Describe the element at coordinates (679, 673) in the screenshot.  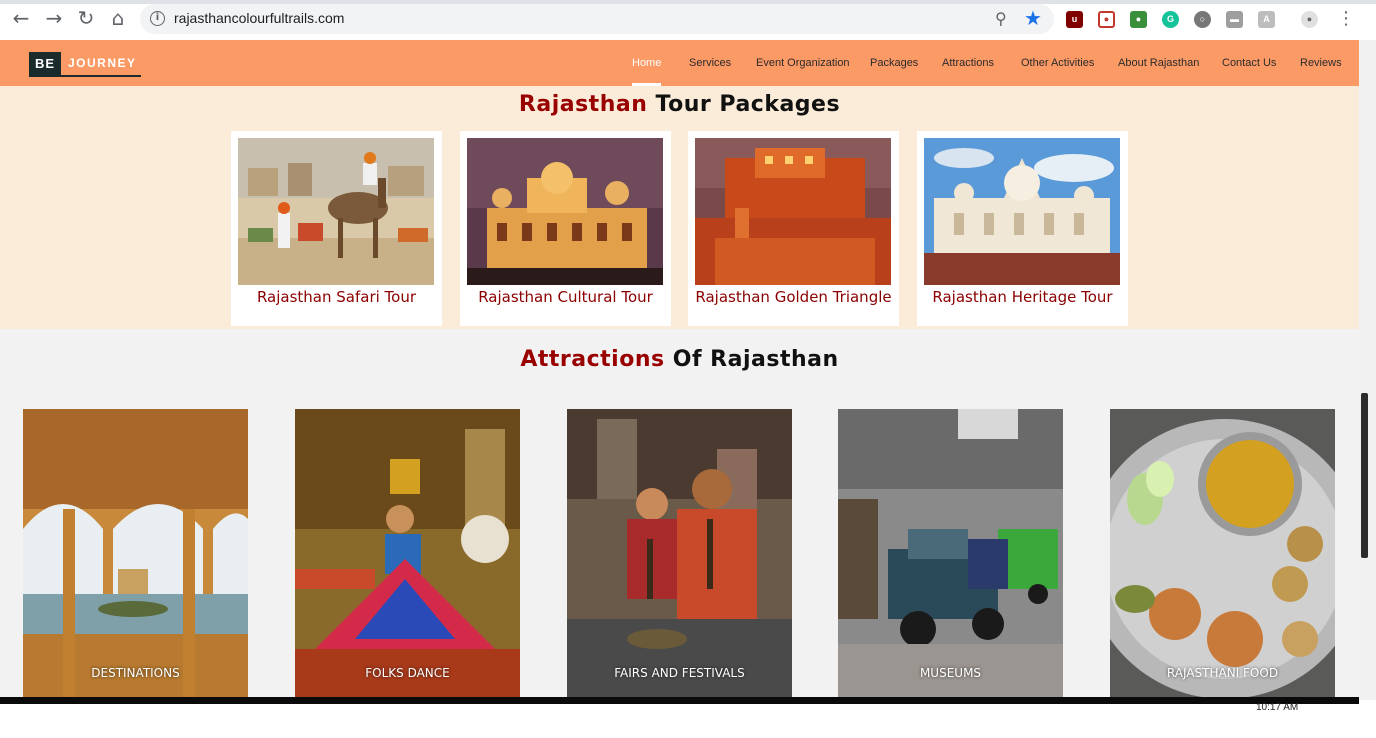
I see `attraction-label-fairs-festivals: FAIRS AND FESTIVALS` at that location.